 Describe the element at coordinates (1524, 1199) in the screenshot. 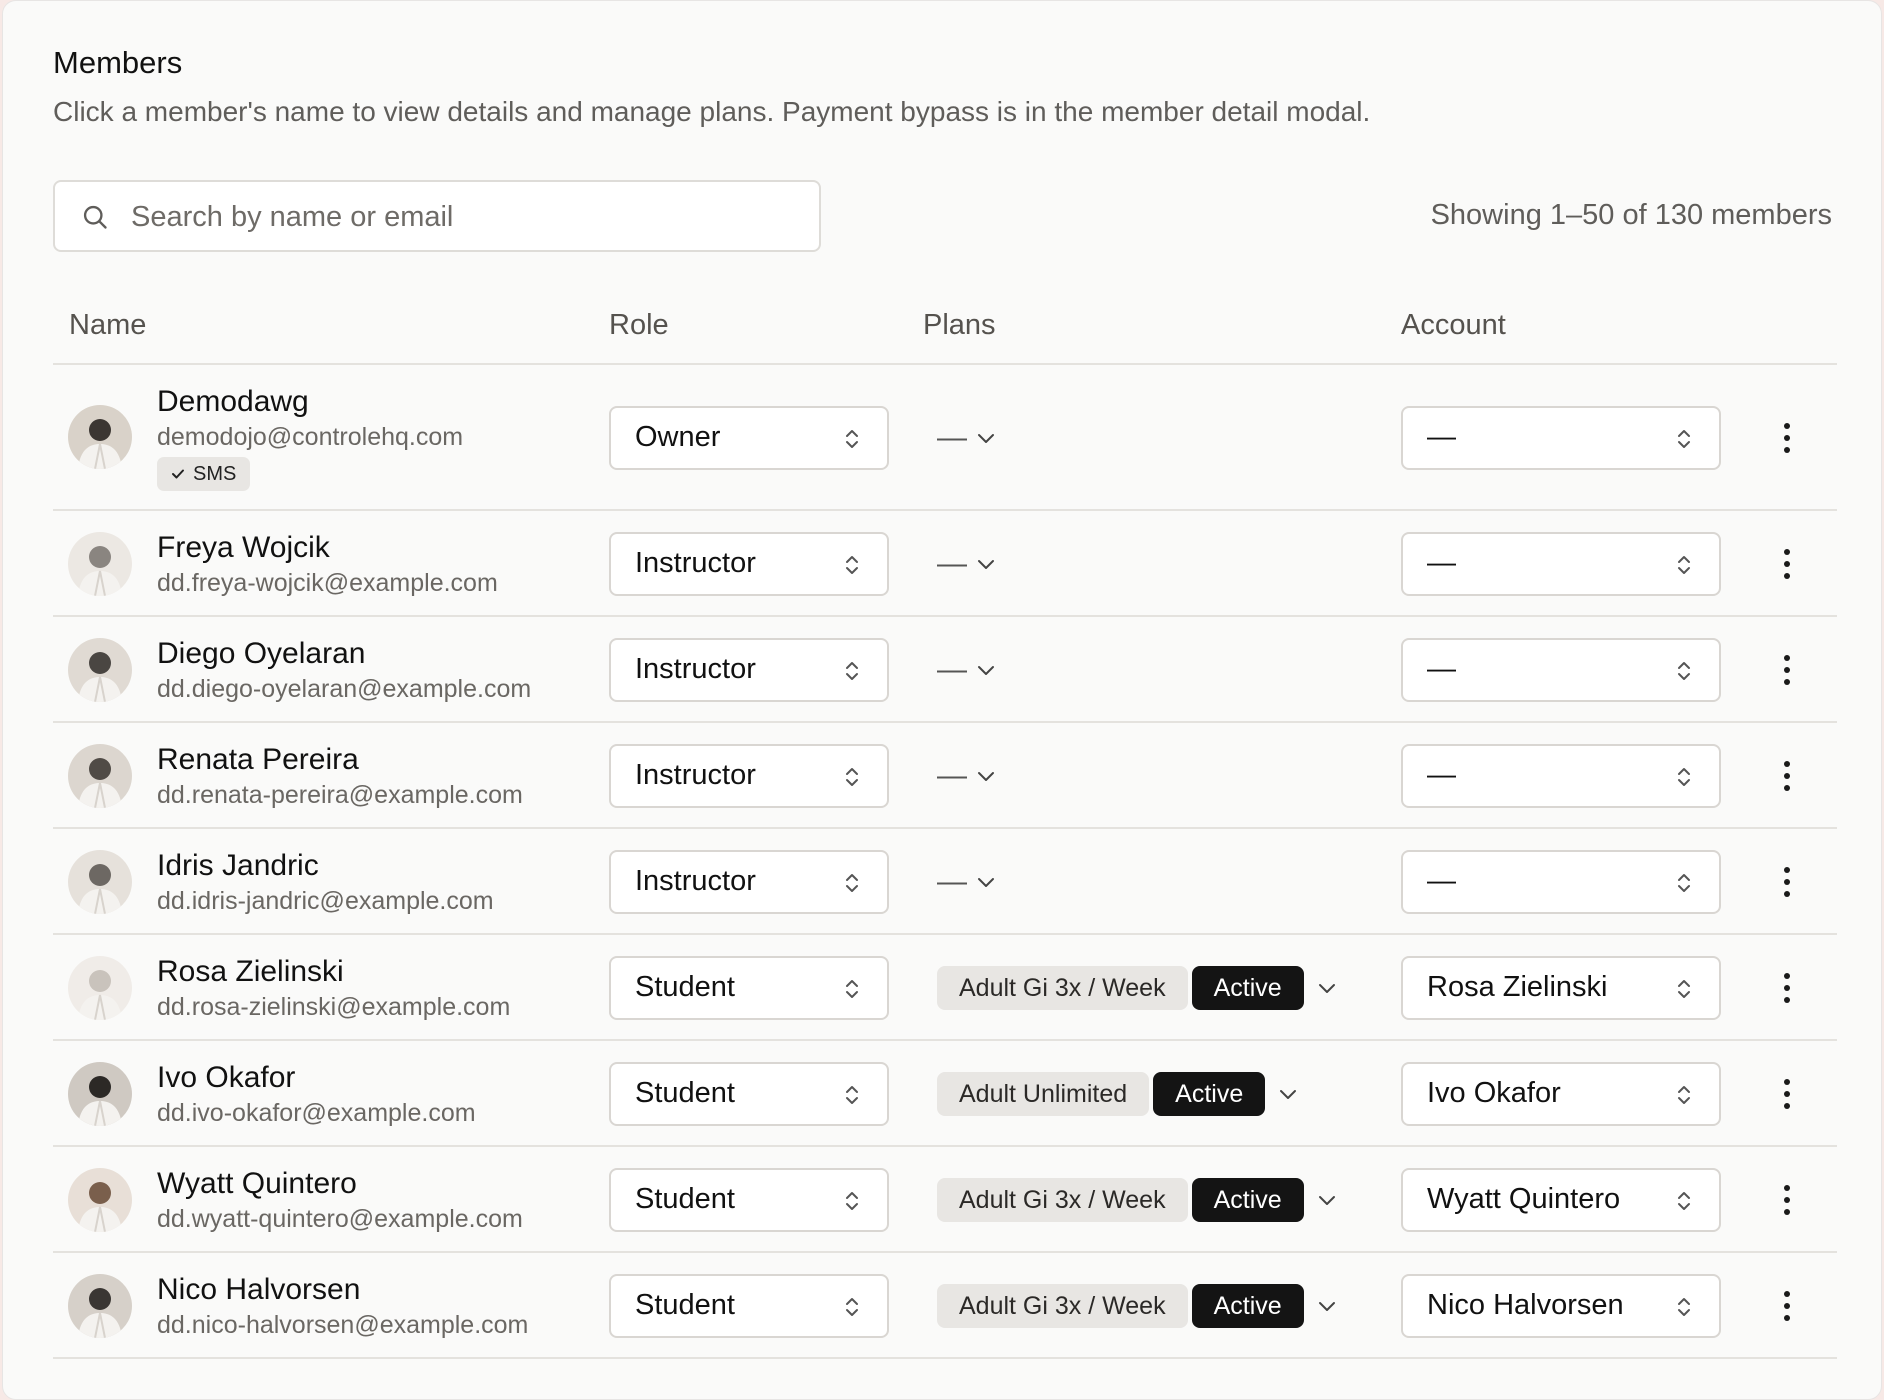

I see `account-select-value: Wyatt Quintero` at that location.